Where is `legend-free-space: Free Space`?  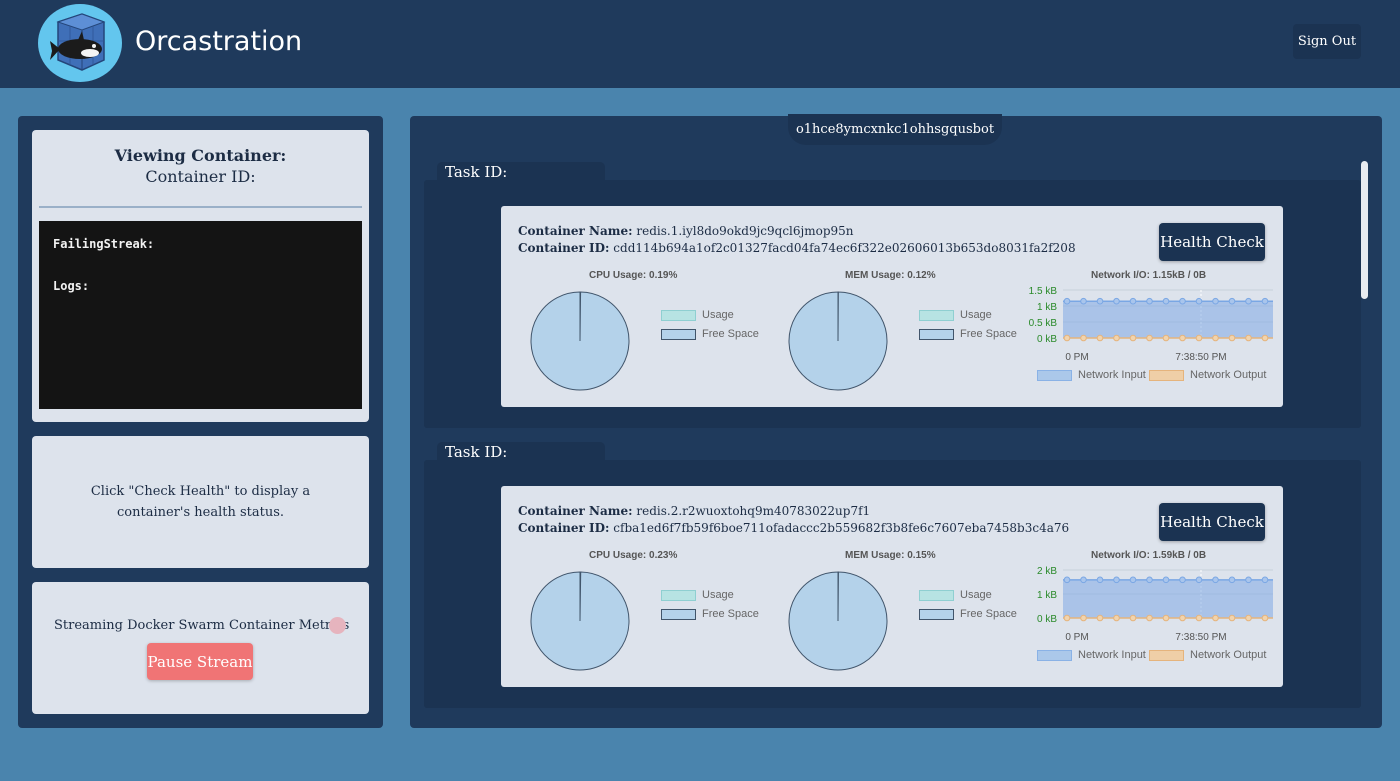
legend-free-space: Free Space is located at coordinates (710, 614).